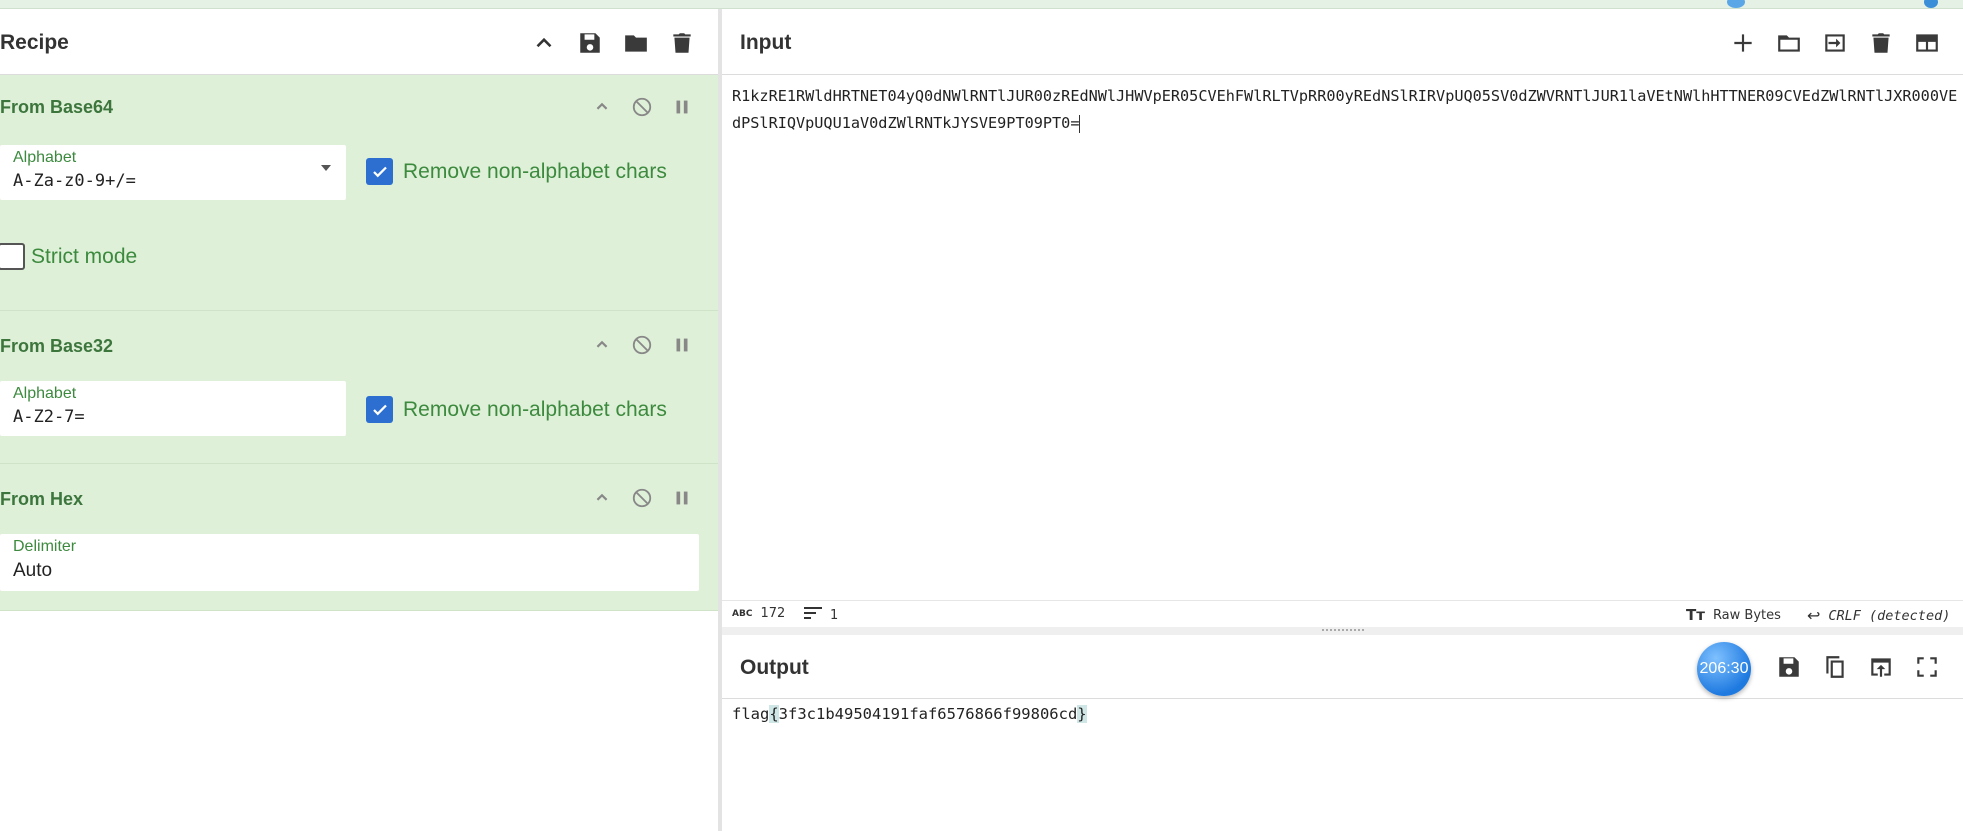 The width and height of the screenshot is (1963, 831). I want to click on replace-input-icon, so click(1881, 667).